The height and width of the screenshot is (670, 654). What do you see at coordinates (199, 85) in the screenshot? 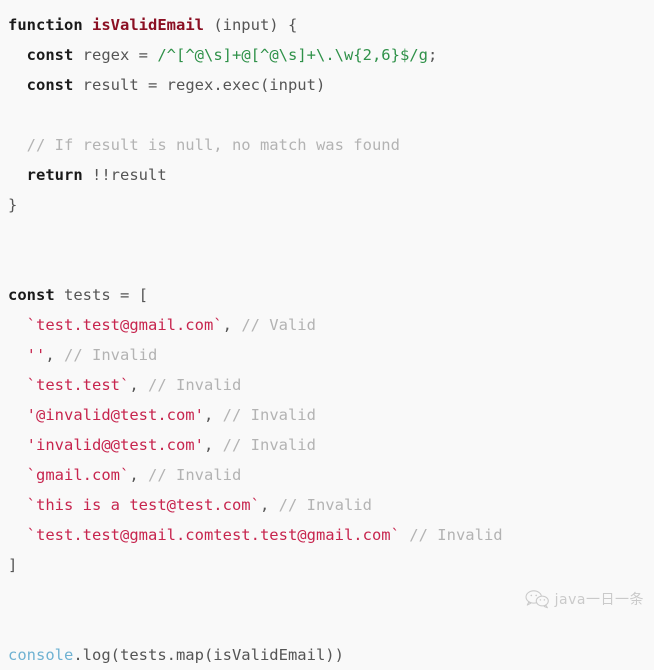
I see `code-token-plain: result = regex.exec(input)` at bounding box center [199, 85].